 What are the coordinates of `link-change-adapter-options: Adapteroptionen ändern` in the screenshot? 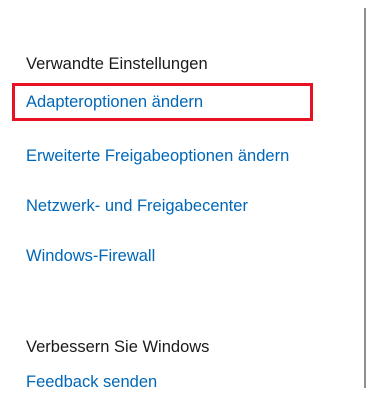 It's located at (114, 102).